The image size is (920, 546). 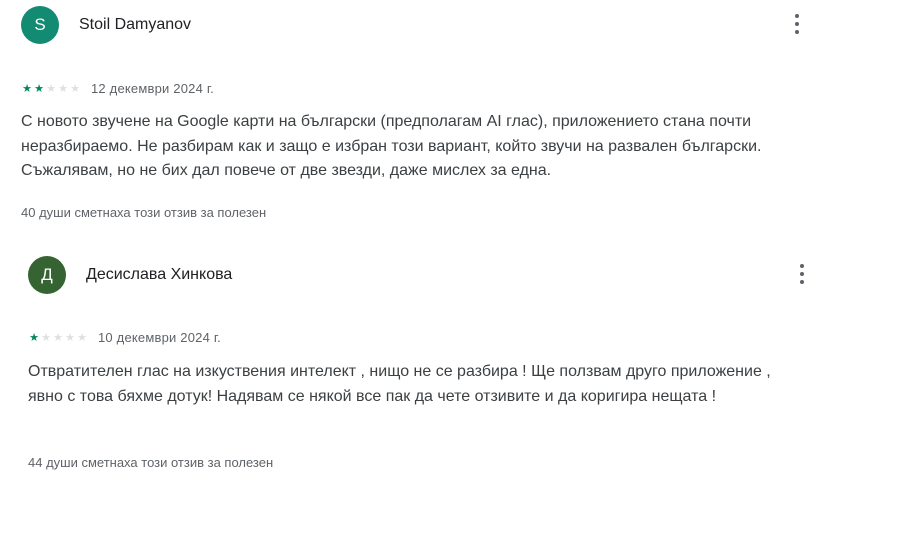 I want to click on avatar: S, so click(x=40, y=25).